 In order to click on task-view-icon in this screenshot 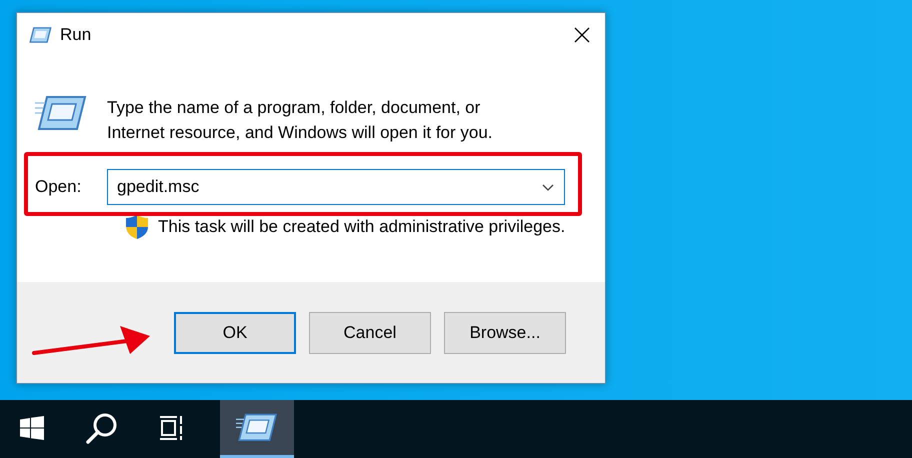, I will do `click(172, 427)`.